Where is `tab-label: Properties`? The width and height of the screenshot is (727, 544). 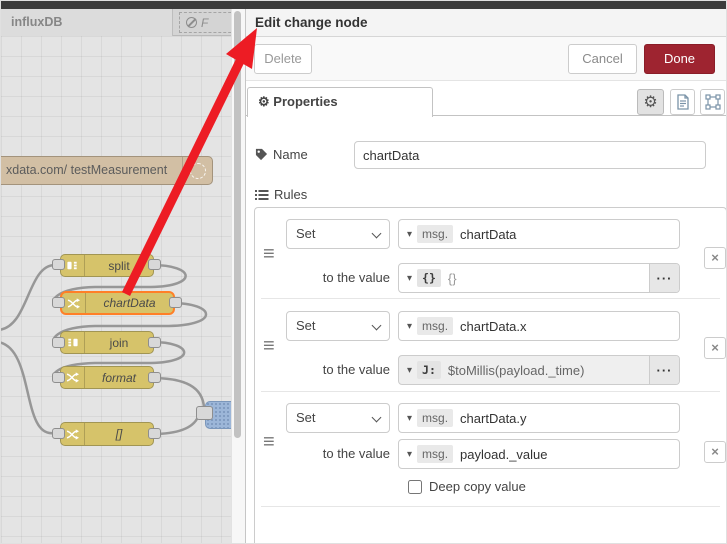 tab-label: Properties is located at coordinates (305, 101).